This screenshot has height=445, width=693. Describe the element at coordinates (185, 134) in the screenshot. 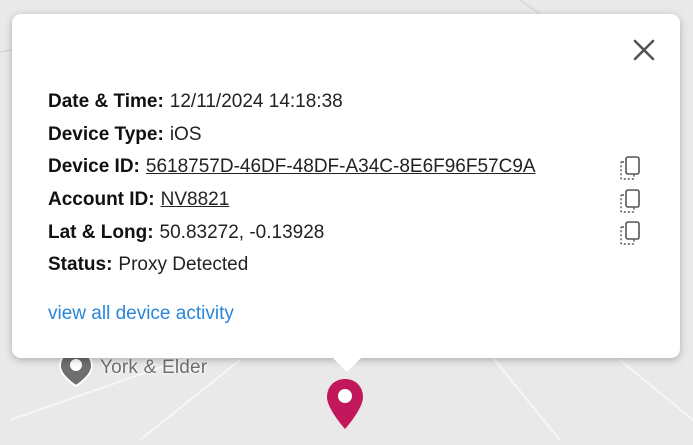

I see `detail-value: iOS` at that location.